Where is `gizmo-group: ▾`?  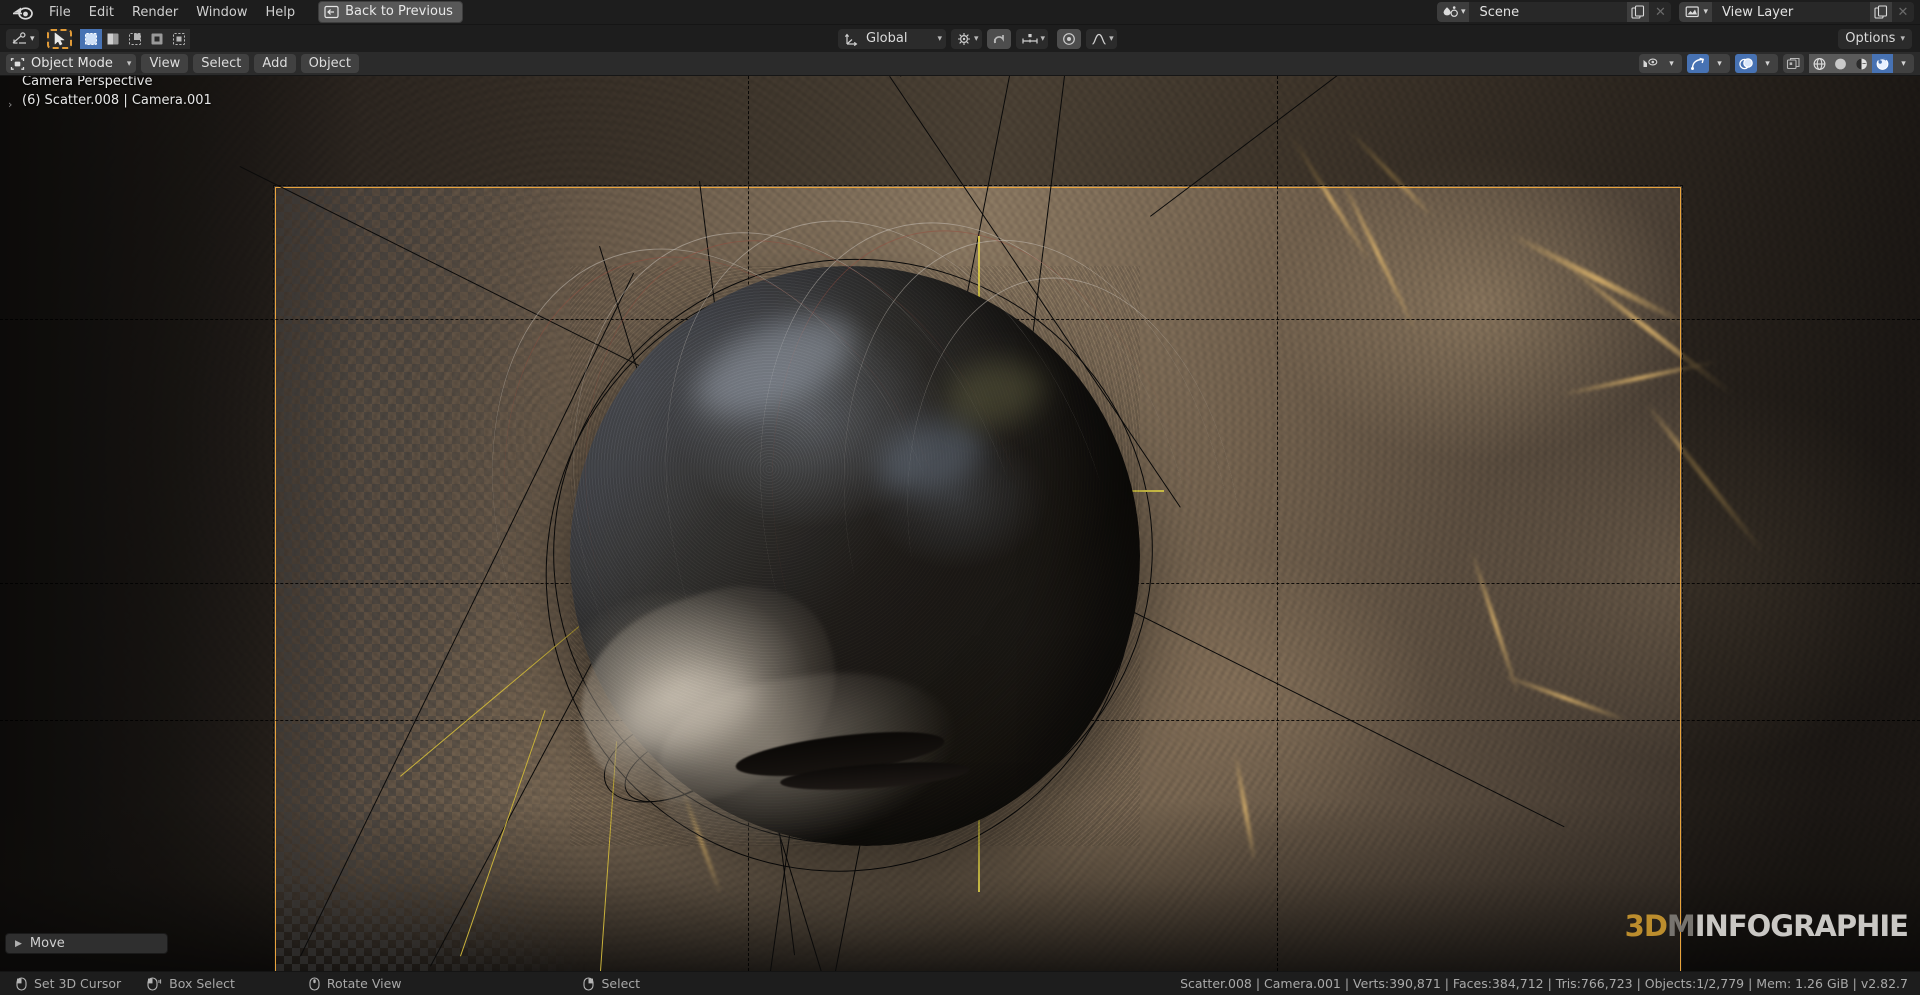
gizmo-group: ▾ is located at coordinates (1708, 63).